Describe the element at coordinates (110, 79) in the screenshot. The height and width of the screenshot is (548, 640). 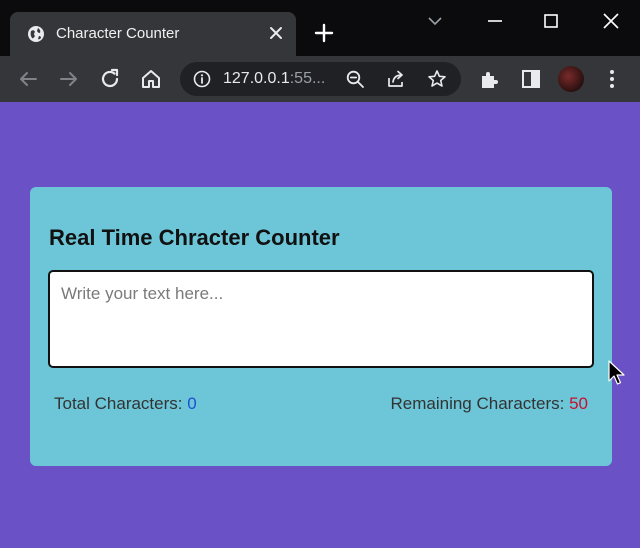
I see `reload-icon` at that location.